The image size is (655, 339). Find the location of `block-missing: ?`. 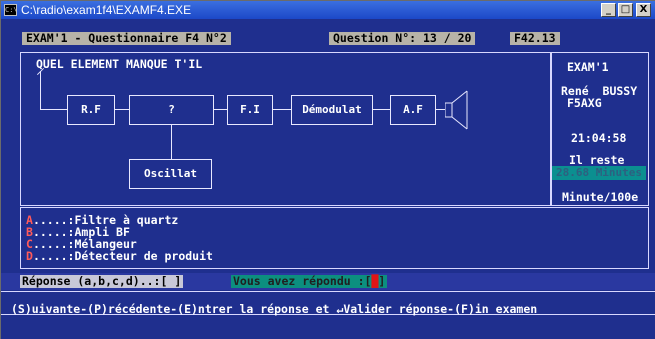

block-missing: ? is located at coordinates (171, 110).